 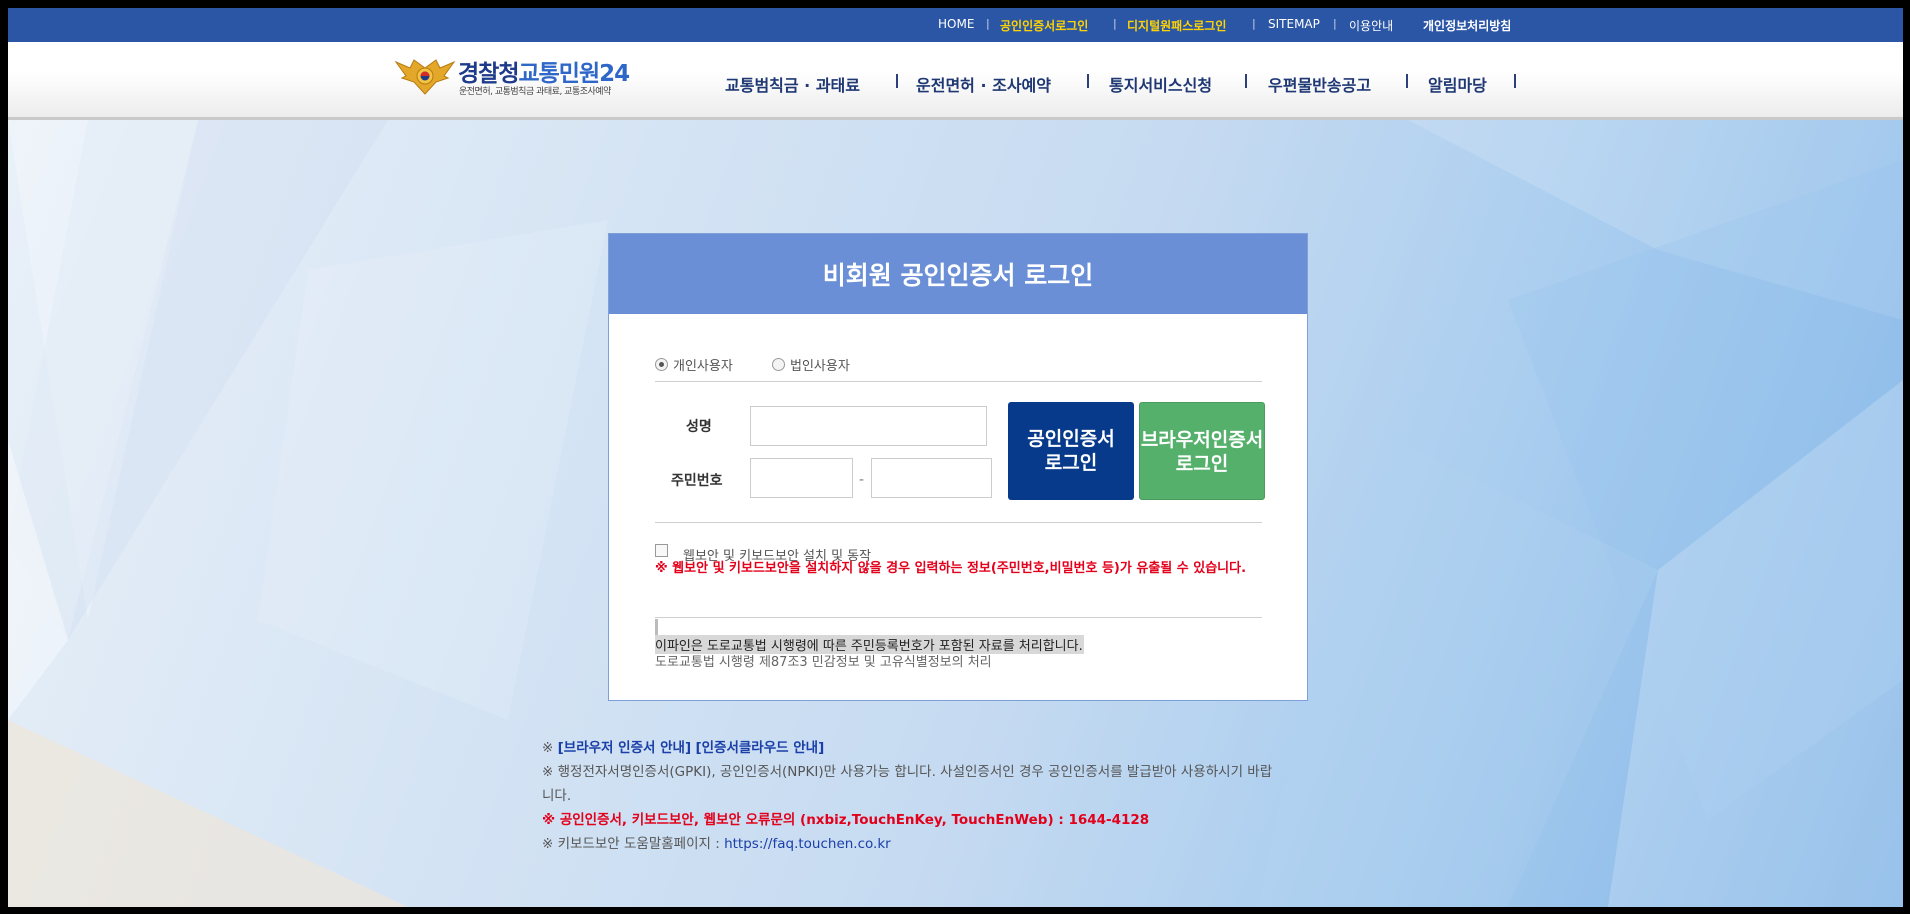 I want to click on police-emblem-icon, so click(x=425, y=77).